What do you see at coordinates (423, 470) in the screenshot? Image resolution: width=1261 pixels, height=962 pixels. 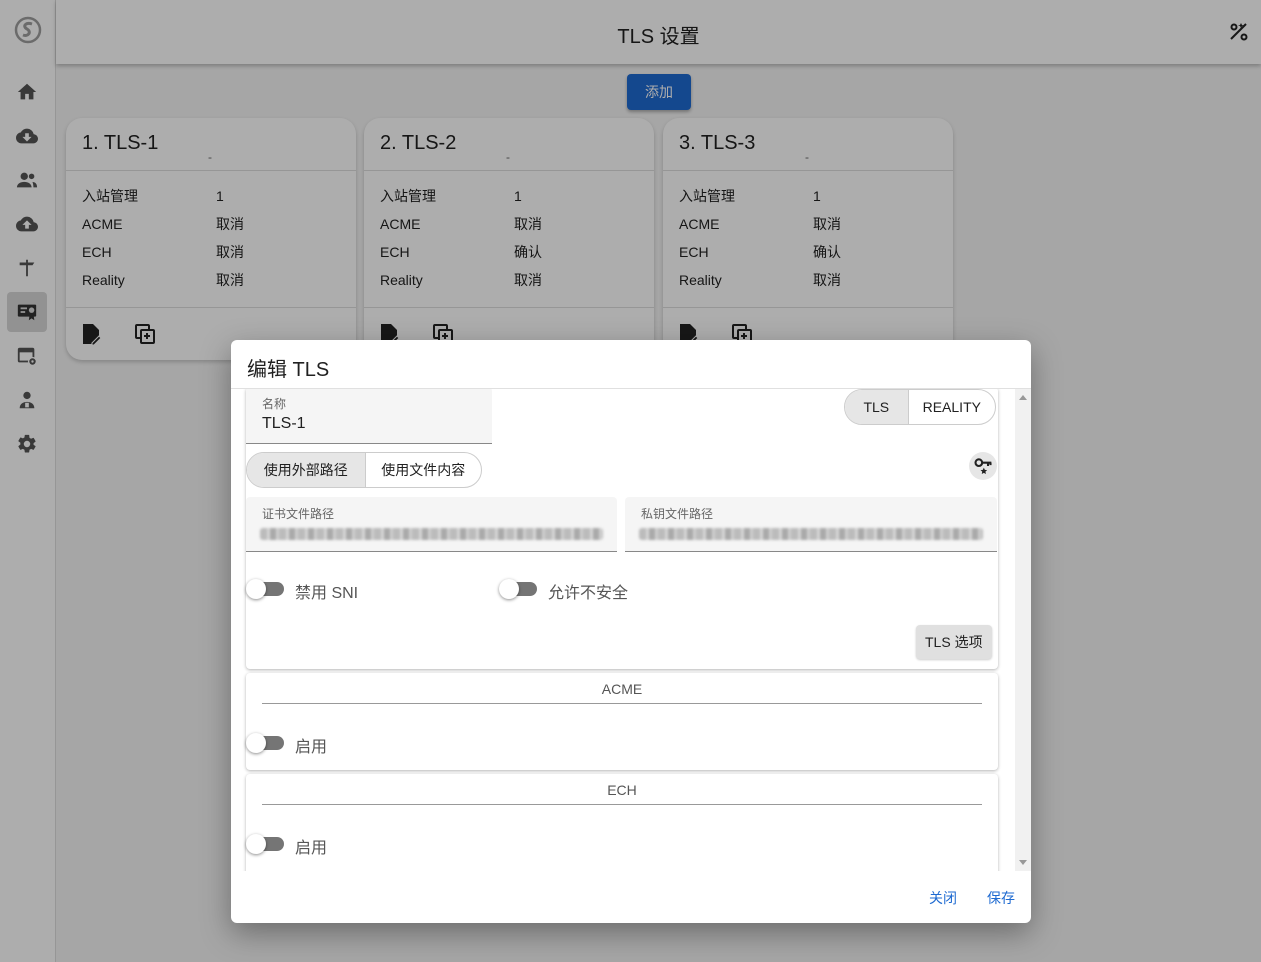 I see `path-mode-content: 使用文件内容` at bounding box center [423, 470].